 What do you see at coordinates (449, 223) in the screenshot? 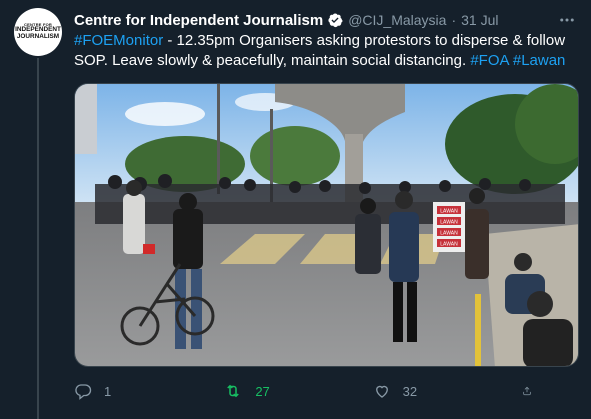
I see `poster-line-2: LAWAN` at bounding box center [449, 223].